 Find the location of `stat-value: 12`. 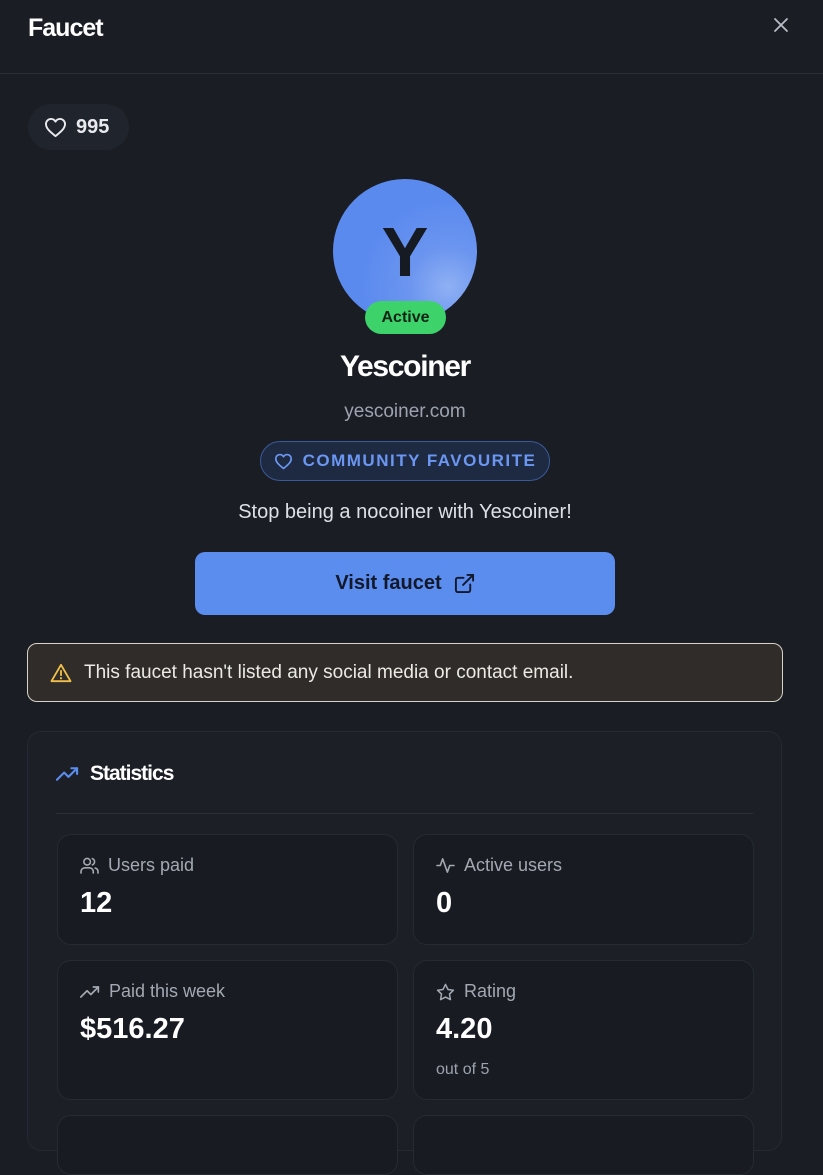

stat-value: 12 is located at coordinates (96, 903).